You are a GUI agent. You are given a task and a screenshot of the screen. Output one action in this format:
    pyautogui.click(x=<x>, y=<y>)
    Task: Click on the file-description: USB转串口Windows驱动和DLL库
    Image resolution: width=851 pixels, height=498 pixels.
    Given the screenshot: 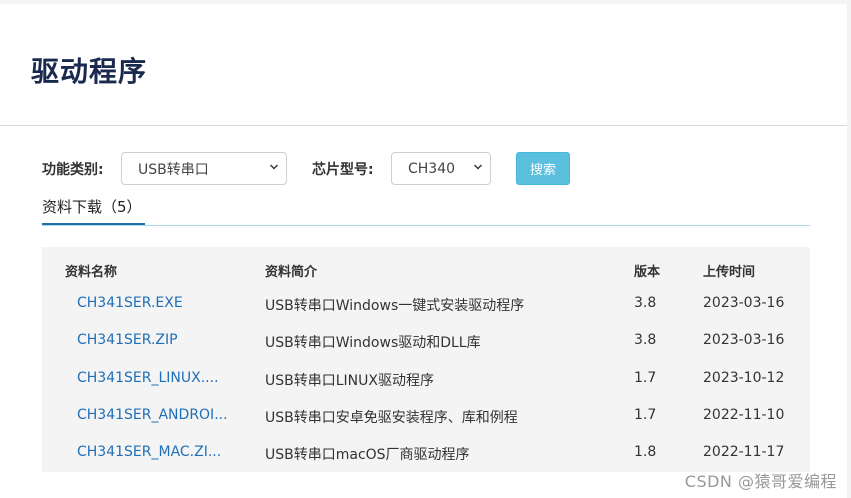 What is the action you would take?
    pyautogui.click(x=373, y=343)
    